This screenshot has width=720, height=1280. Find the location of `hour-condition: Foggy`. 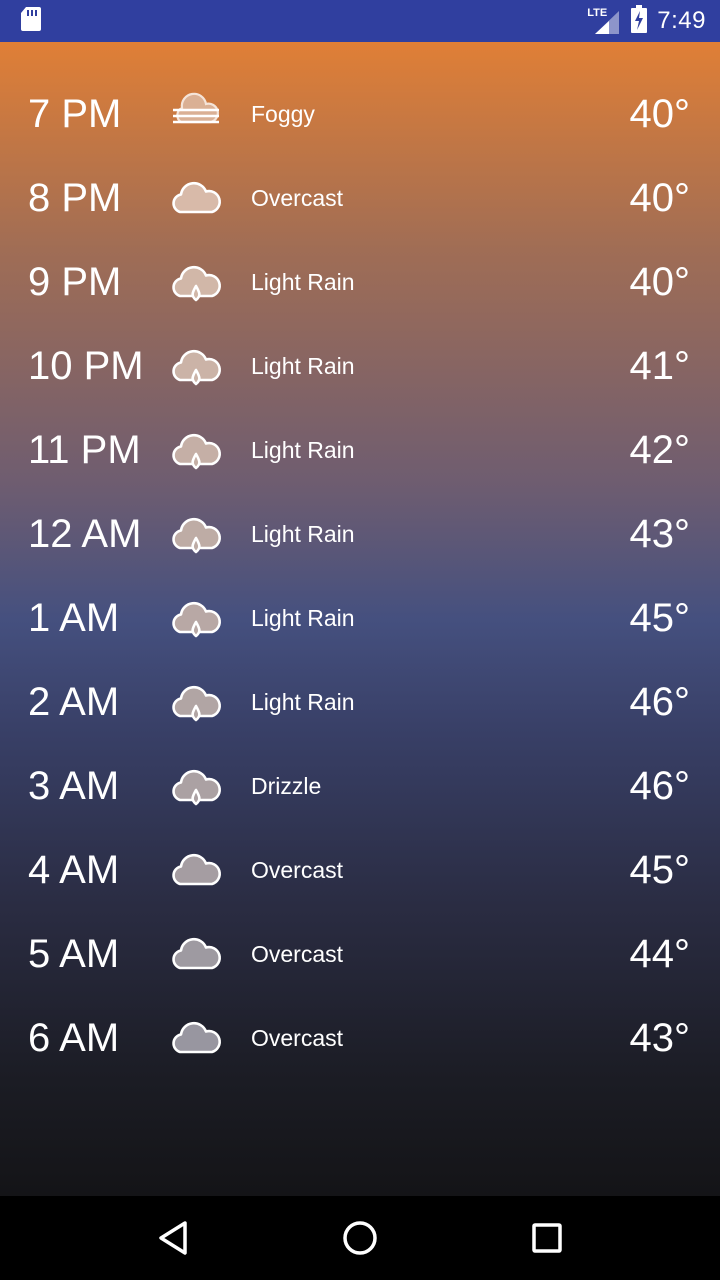

hour-condition: Foggy is located at coordinates (283, 113).